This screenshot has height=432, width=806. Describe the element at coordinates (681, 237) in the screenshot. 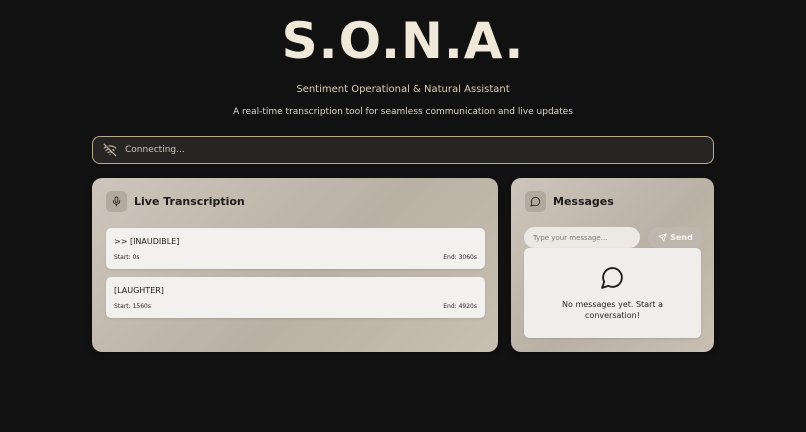

I see `send-button-label: Send` at that location.